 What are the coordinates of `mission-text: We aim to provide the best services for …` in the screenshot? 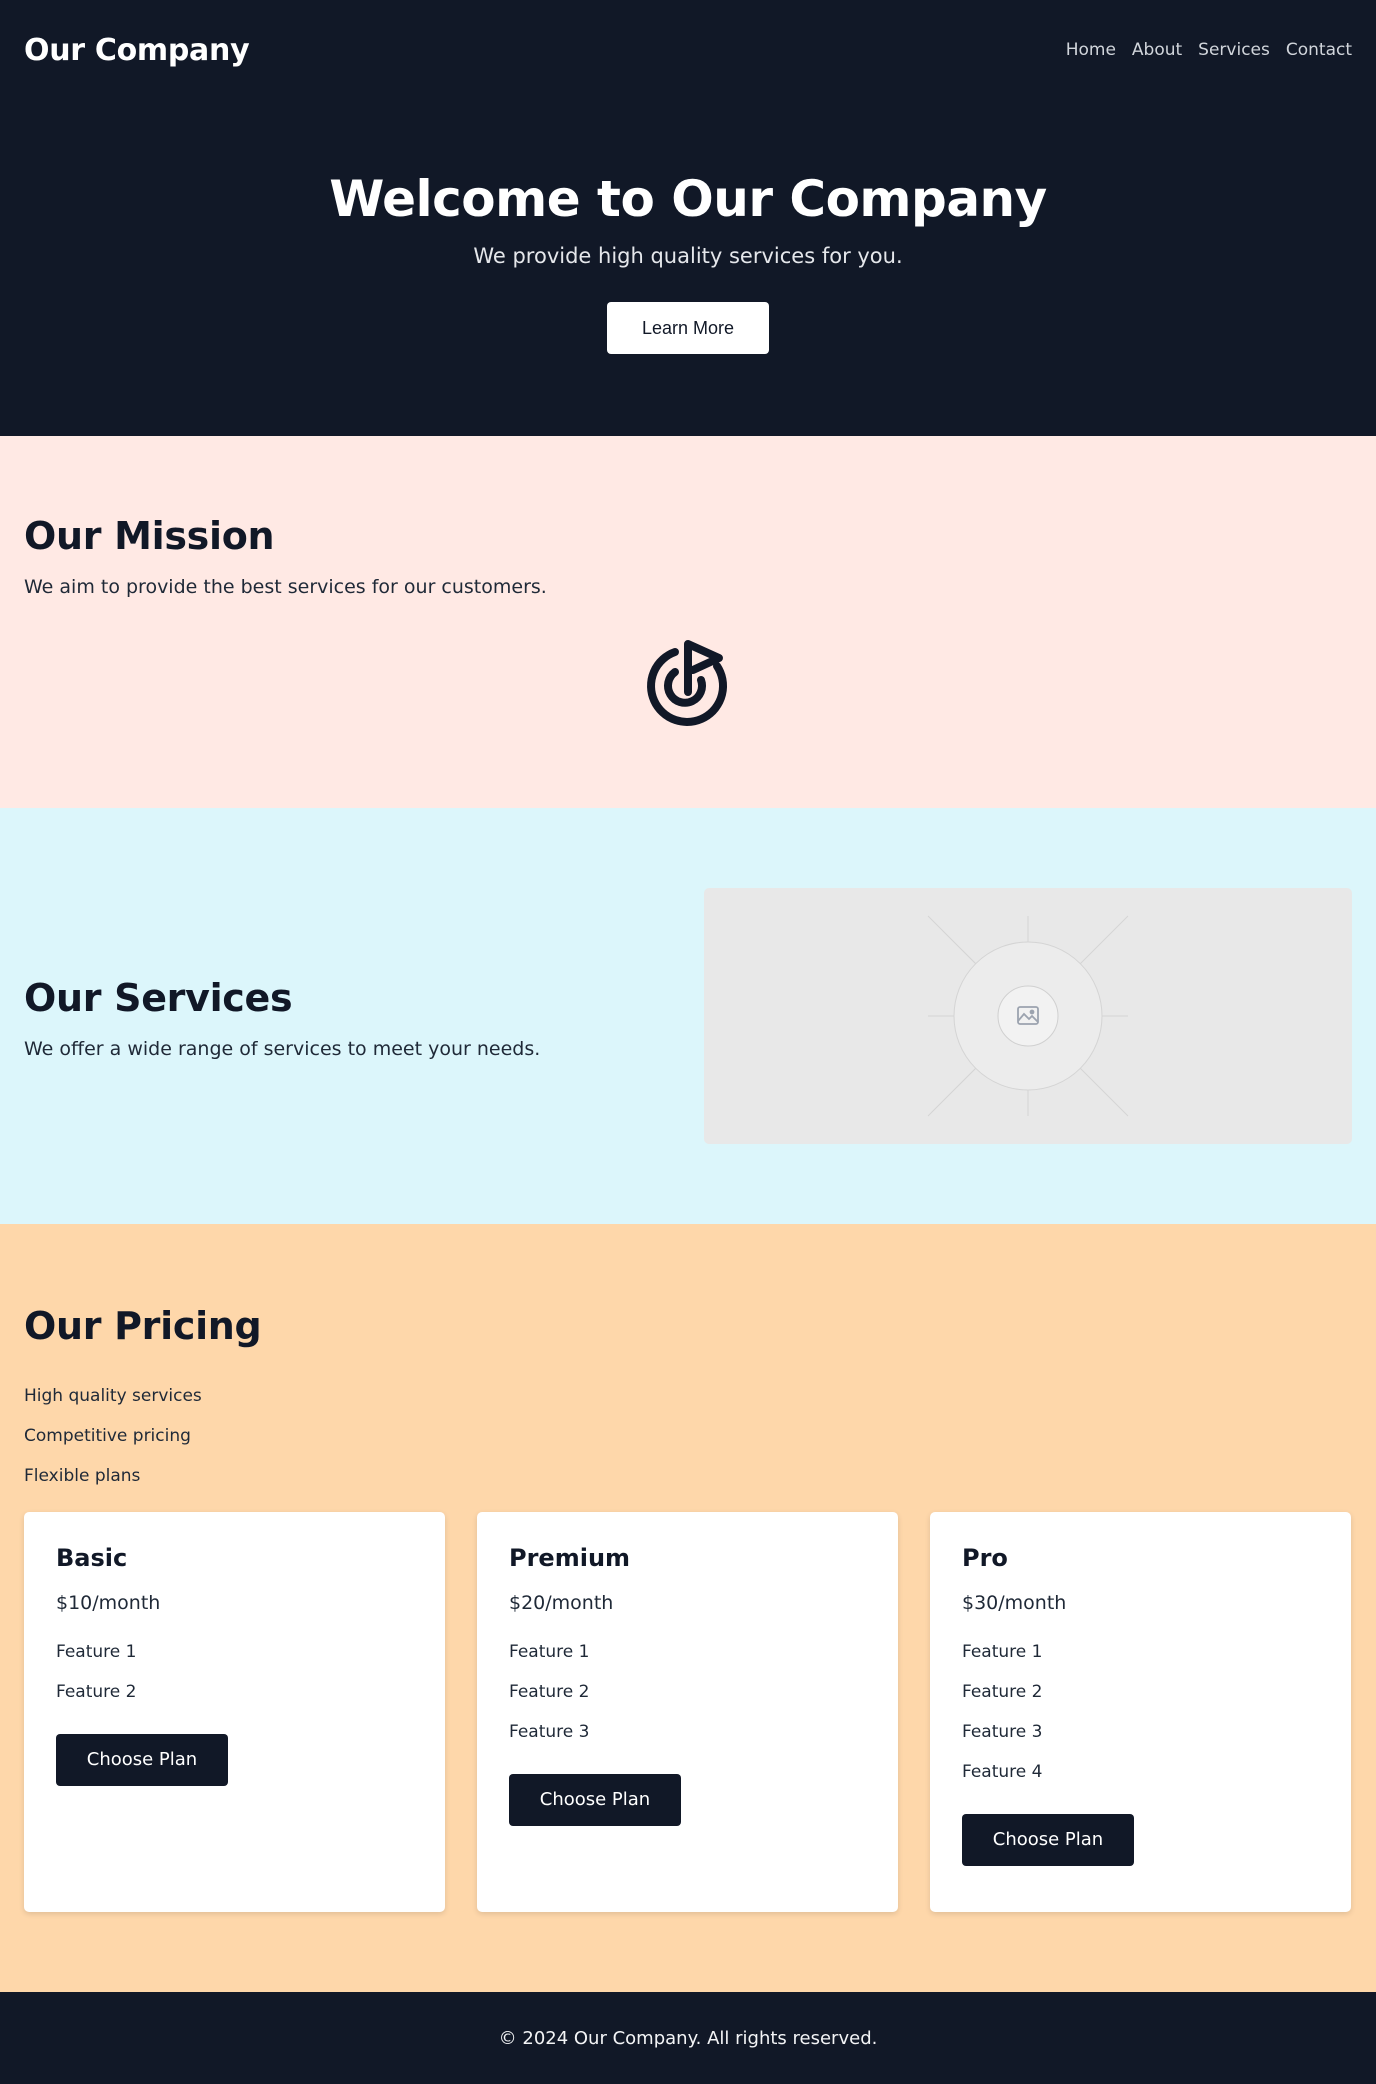 It's located at (285, 587).